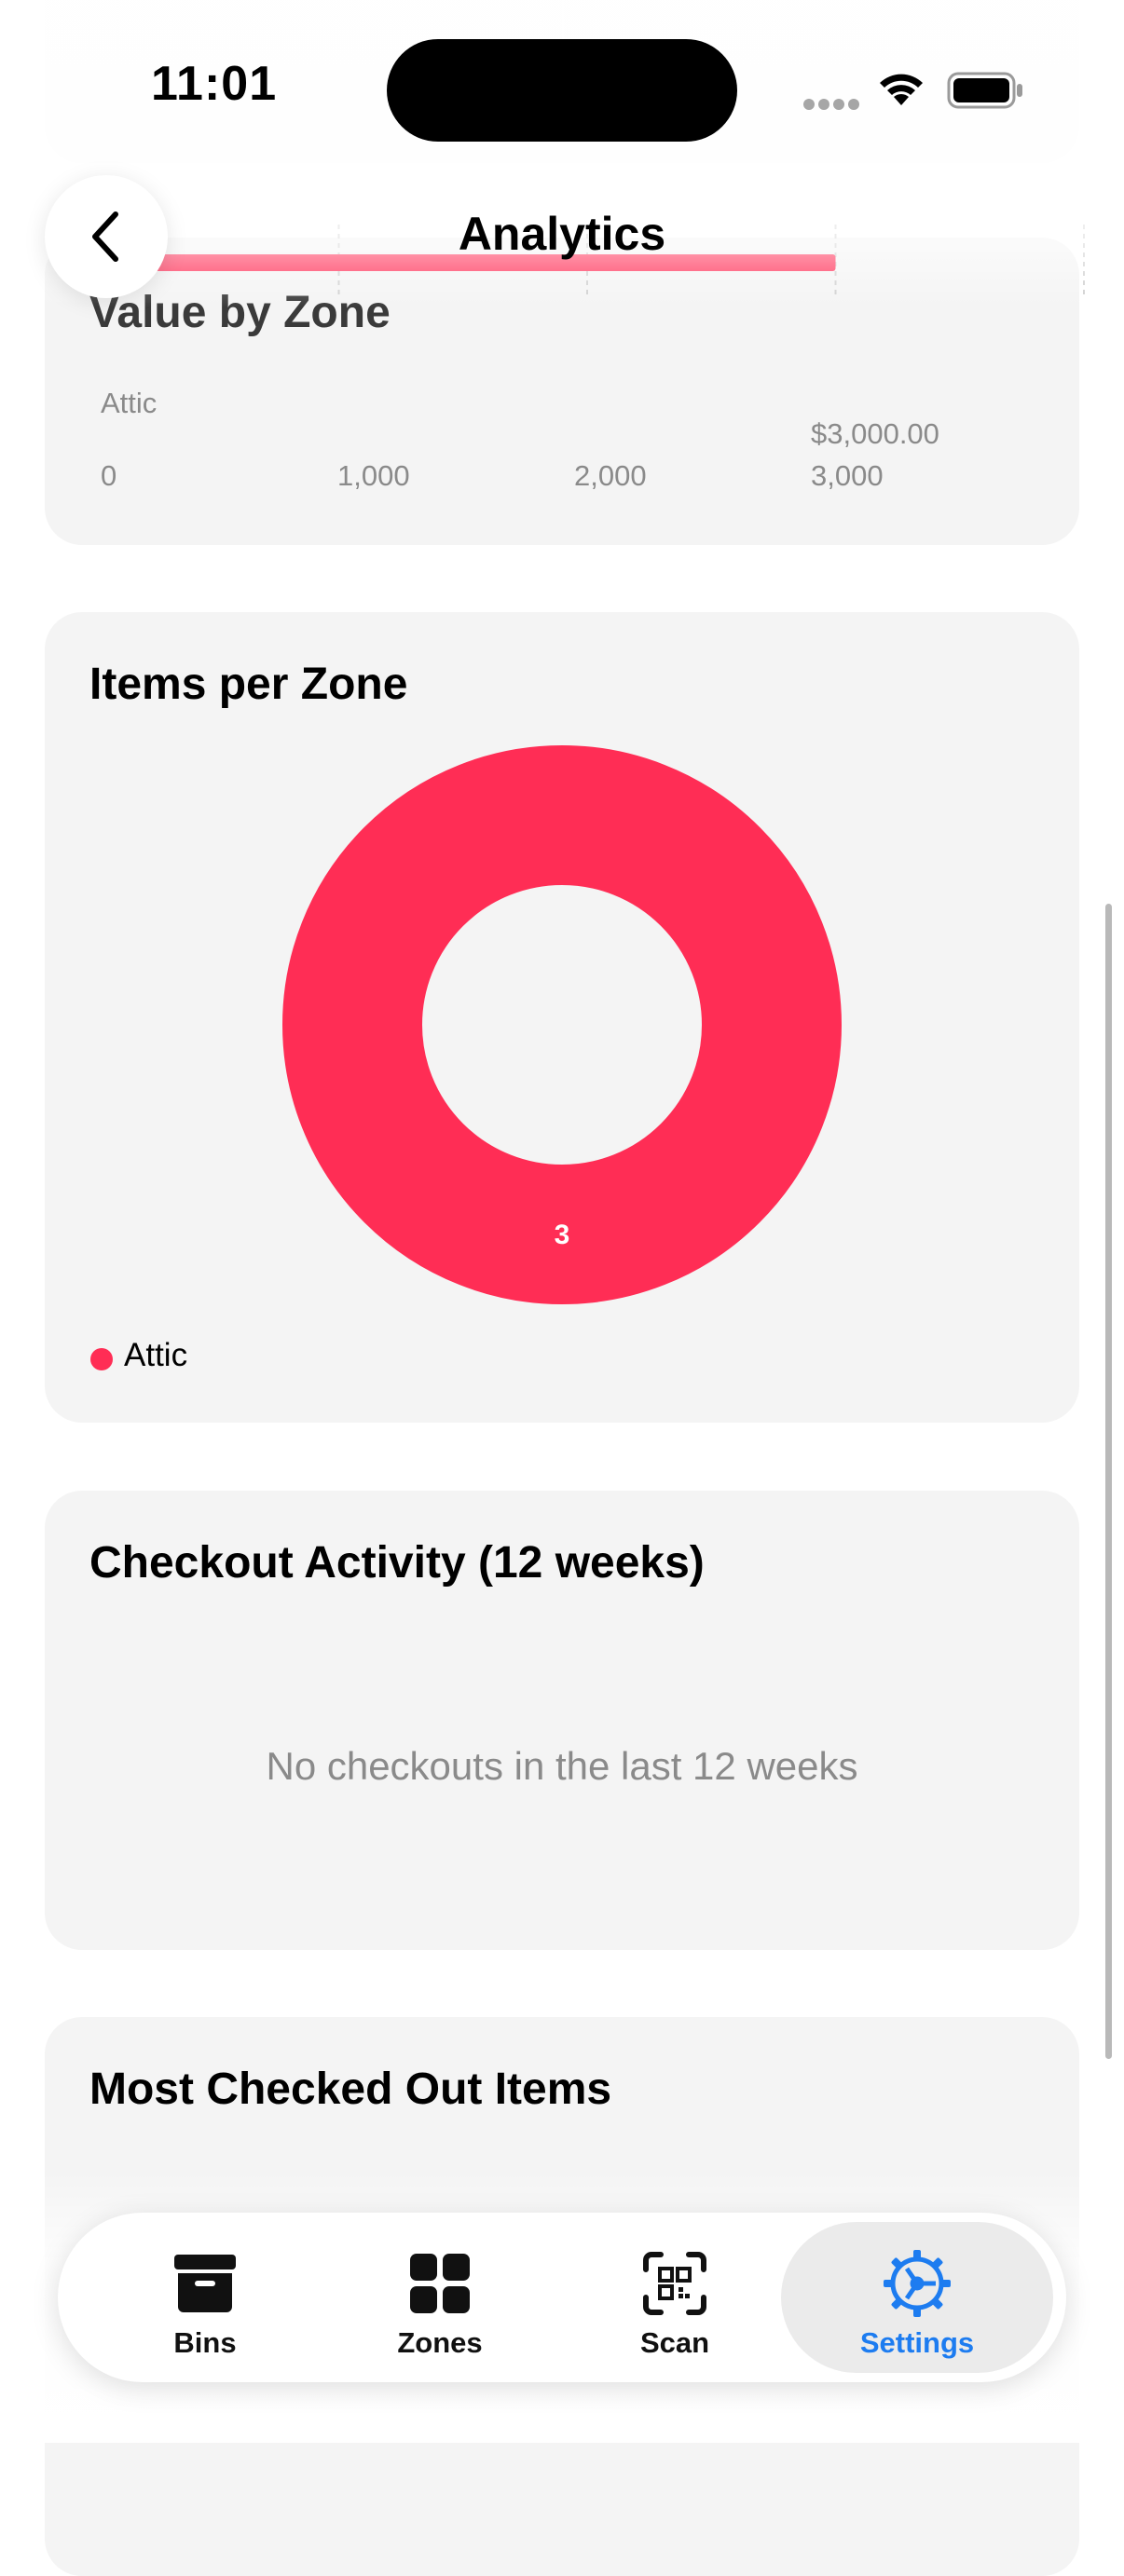 The height and width of the screenshot is (2576, 1124). I want to click on x-tick-label: 0, so click(109, 475).